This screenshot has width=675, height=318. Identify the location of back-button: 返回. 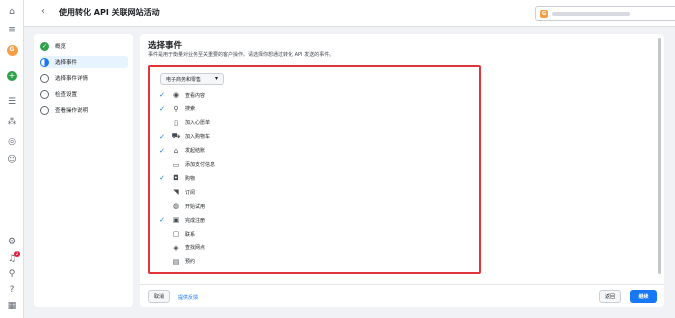
(610, 296).